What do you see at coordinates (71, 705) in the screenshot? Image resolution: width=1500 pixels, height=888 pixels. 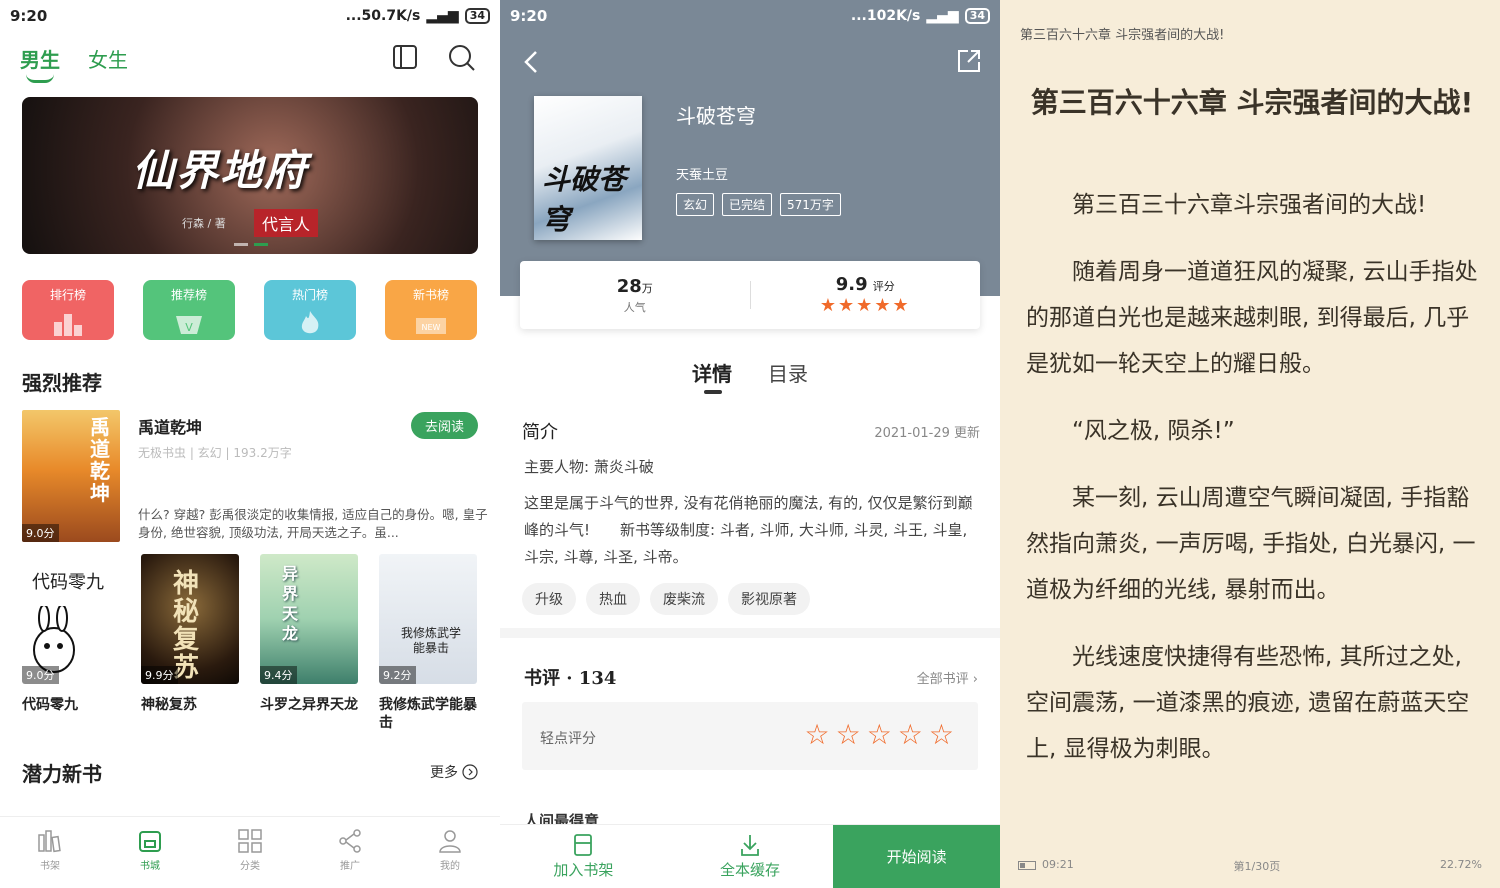 I see `book-title: 代码零九` at bounding box center [71, 705].